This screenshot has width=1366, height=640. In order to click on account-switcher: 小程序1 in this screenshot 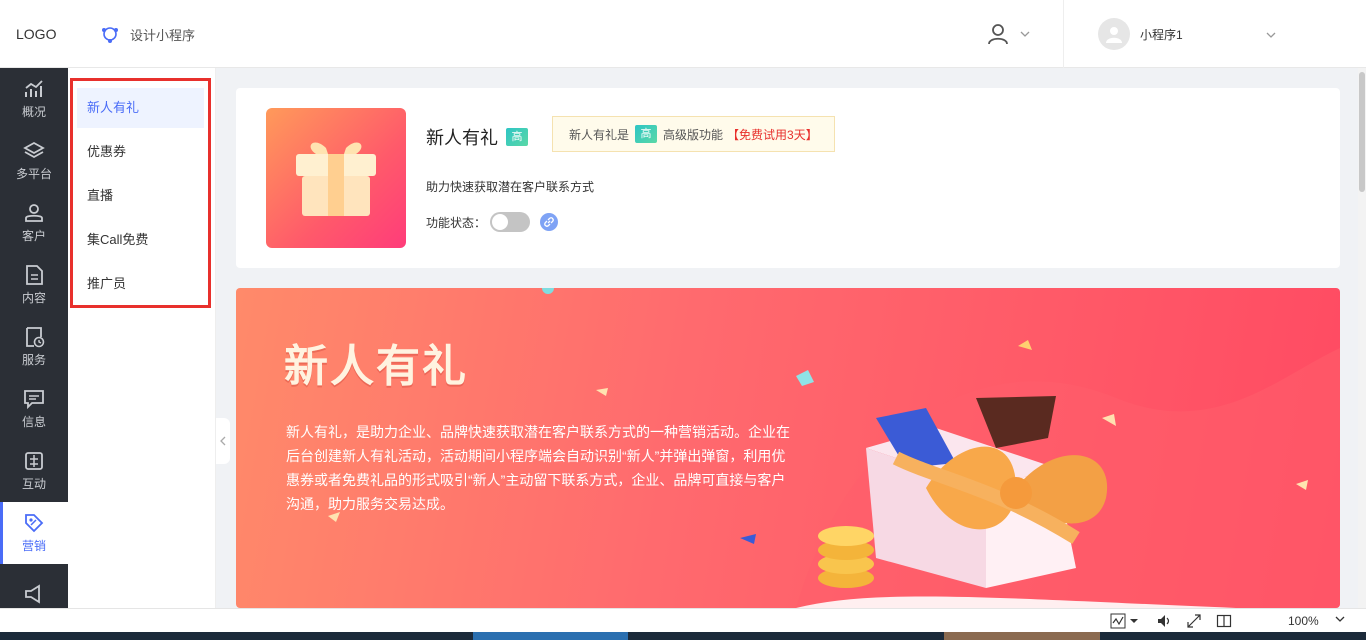, I will do `click(1140, 34)`.